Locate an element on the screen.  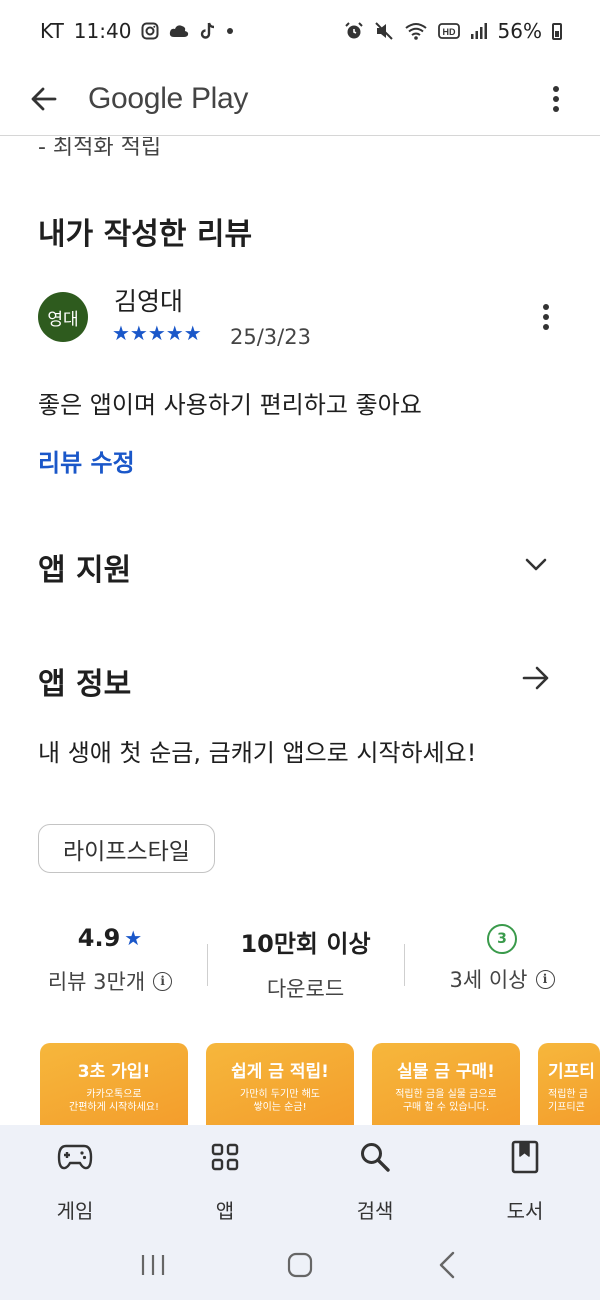
downloads-label: 다운로드 is located at coordinates (305, 989).